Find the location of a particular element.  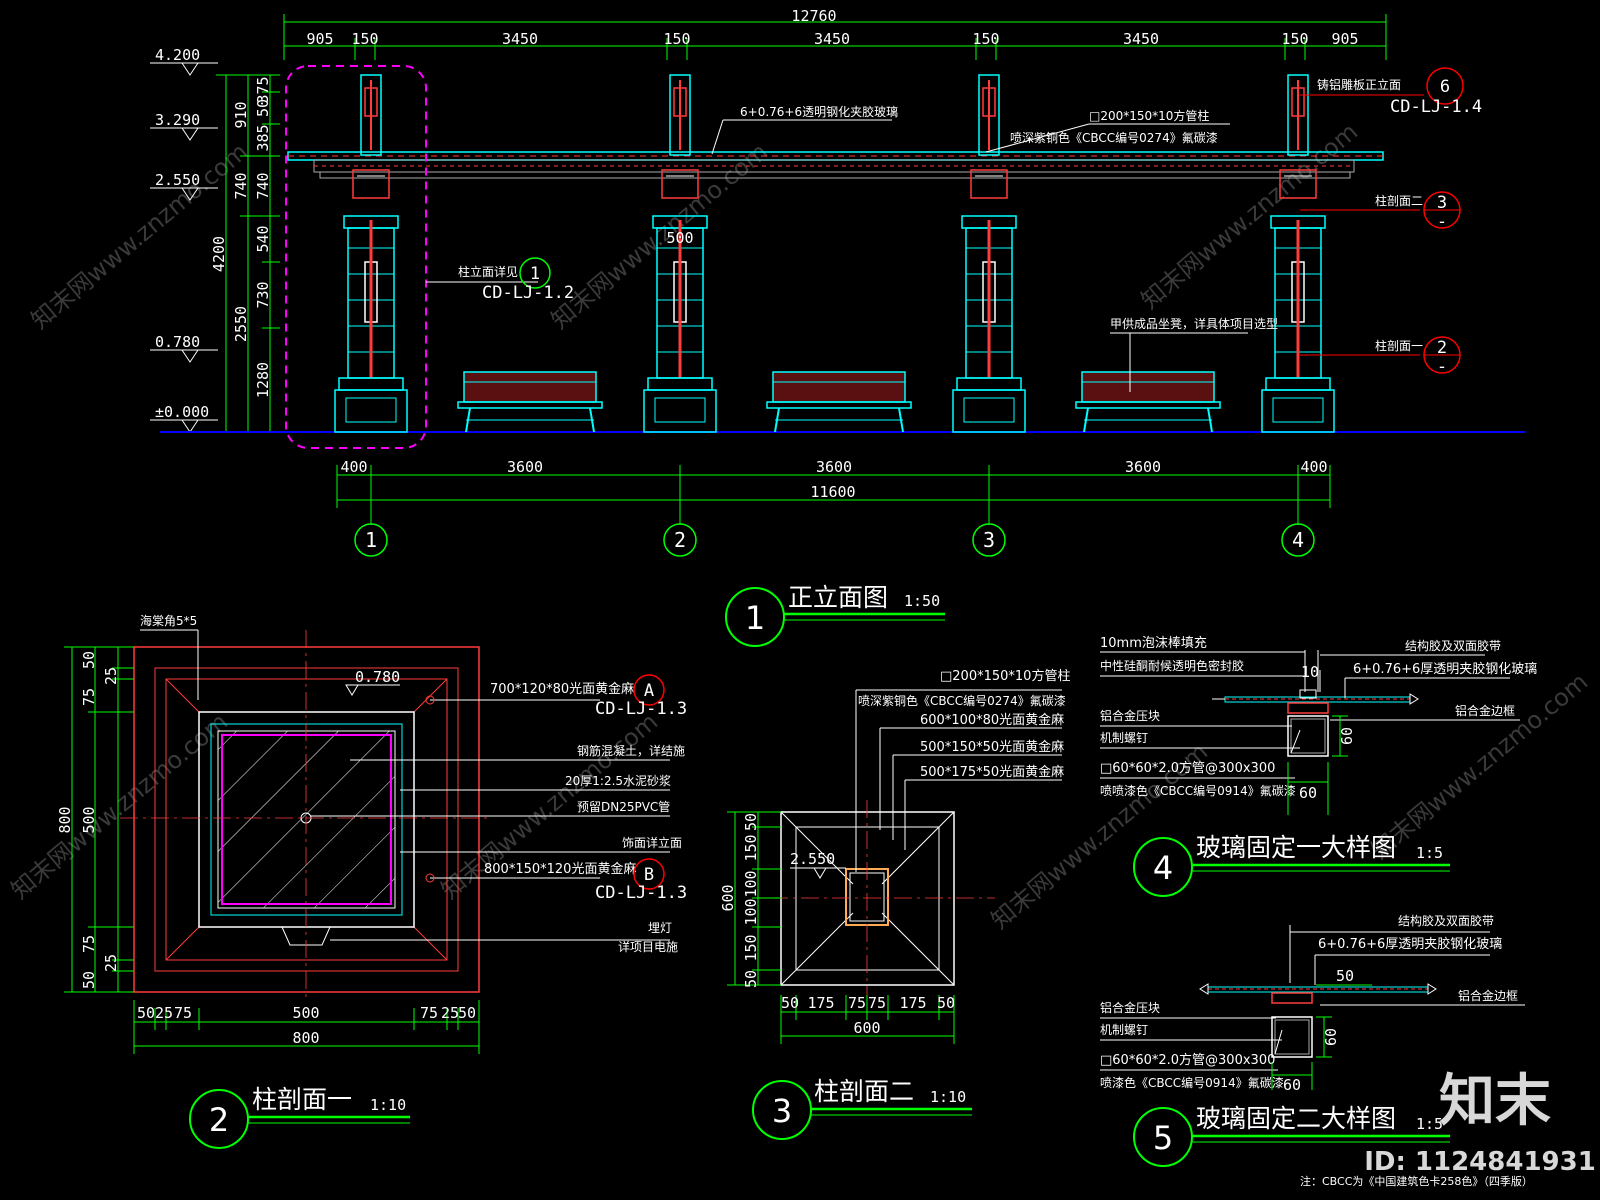

d5-label: 6+0.76+6厚透明夹胶钢化玻璃 is located at coordinates (1410, 944).